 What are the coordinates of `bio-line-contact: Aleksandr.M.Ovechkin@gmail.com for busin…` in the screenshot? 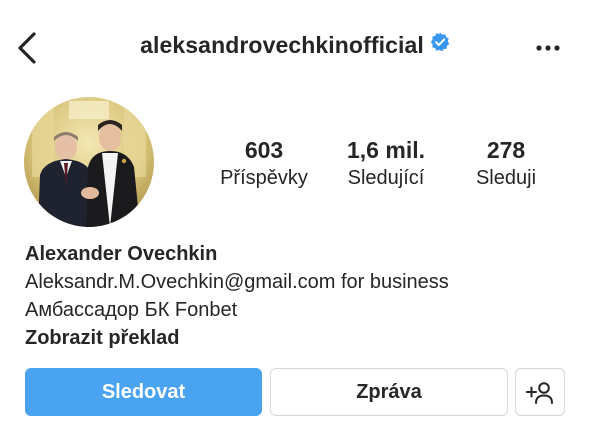 It's located at (237, 282).